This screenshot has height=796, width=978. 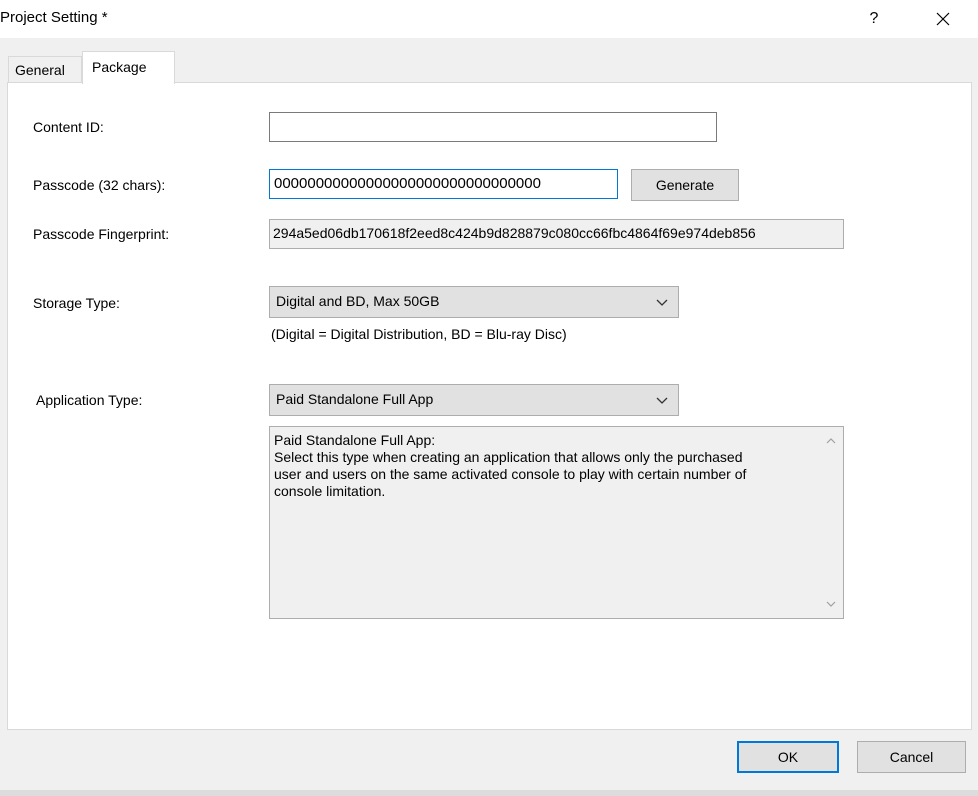 What do you see at coordinates (54, 17) in the screenshot?
I see `window-title: Project Setting *` at bounding box center [54, 17].